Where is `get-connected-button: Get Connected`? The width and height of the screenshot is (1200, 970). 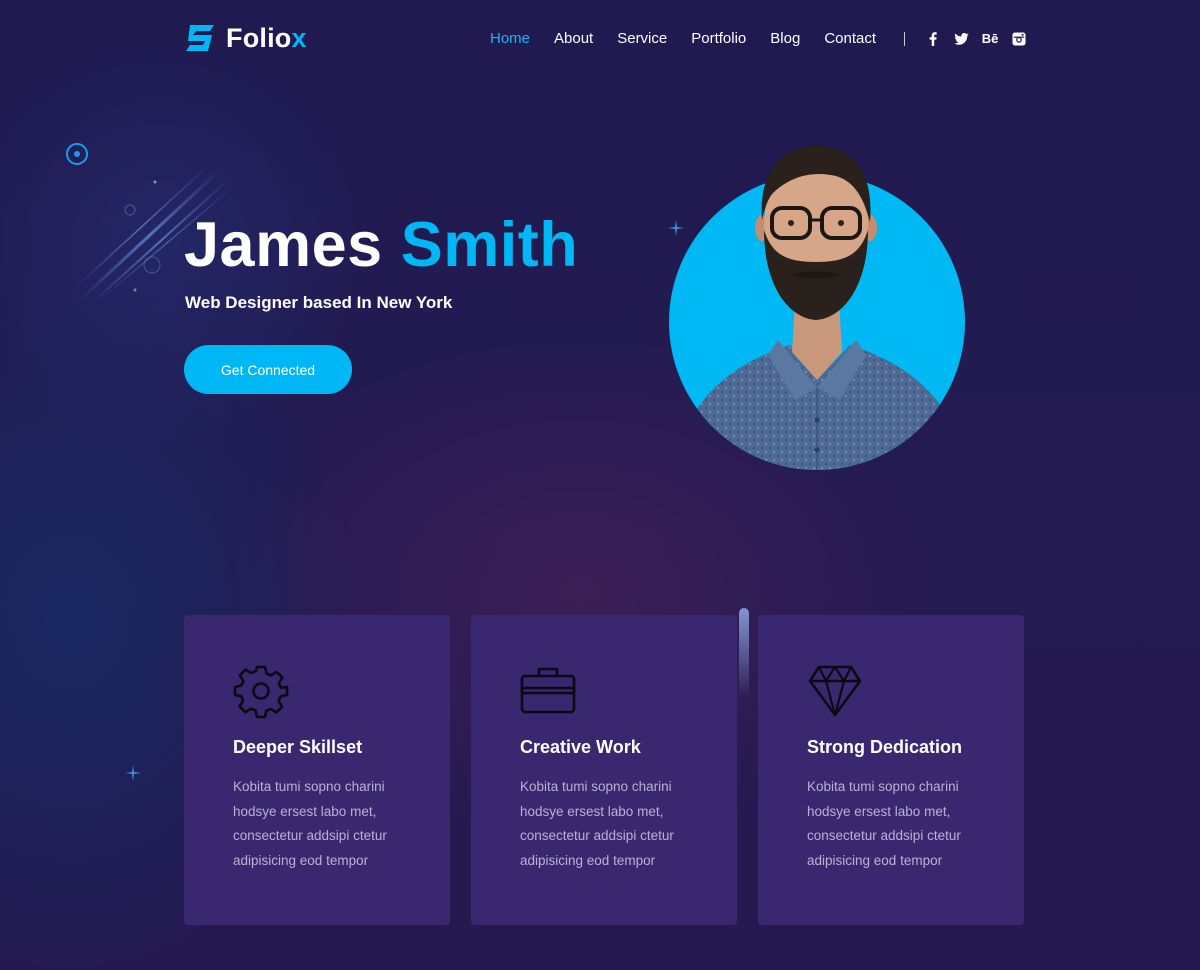 get-connected-button: Get Connected is located at coordinates (268, 369).